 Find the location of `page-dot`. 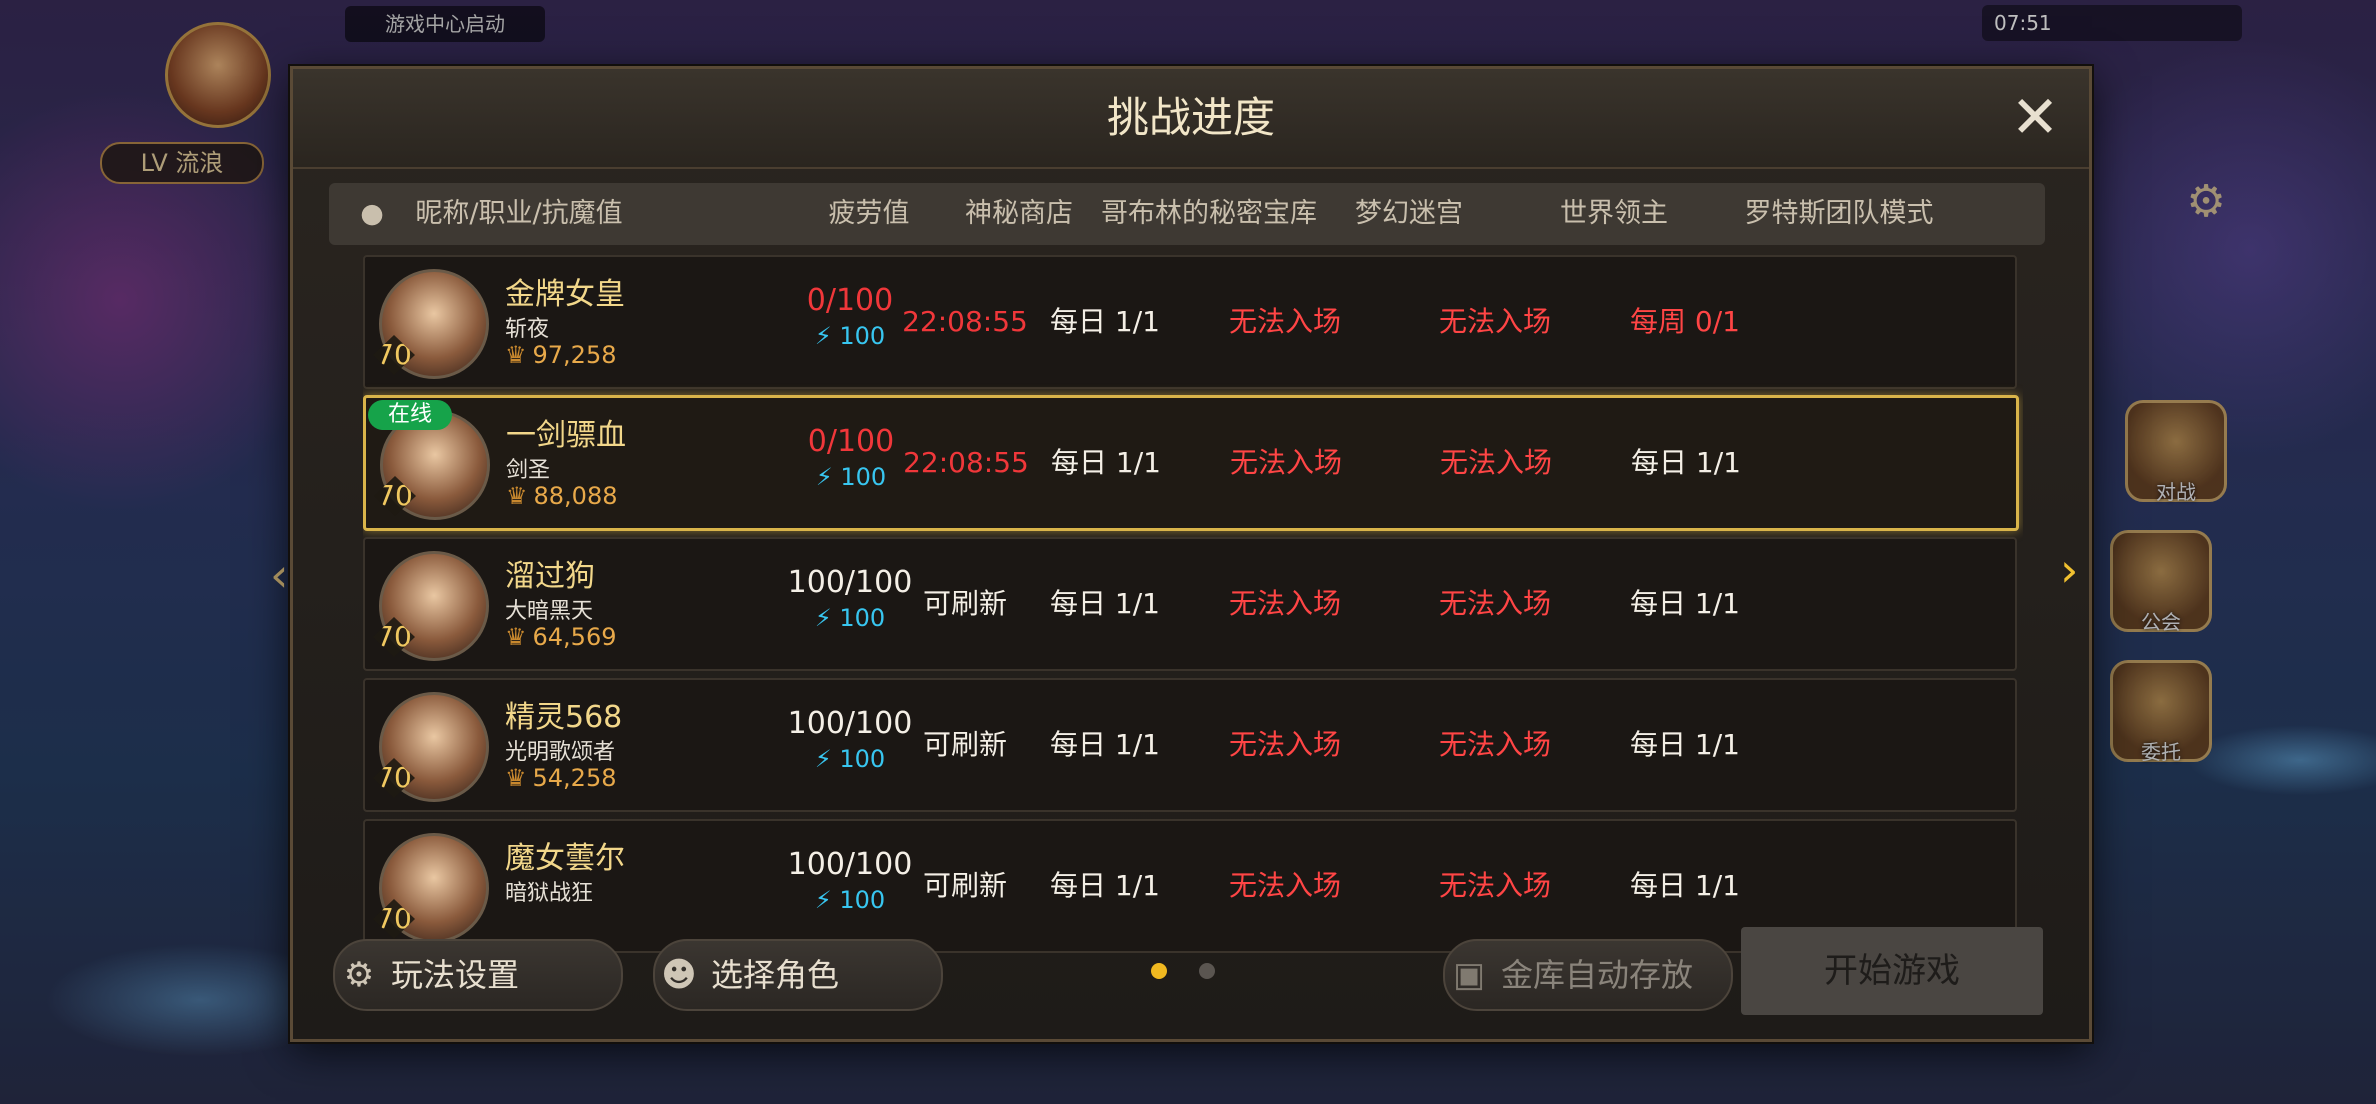

page-dot is located at coordinates (1207, 971).